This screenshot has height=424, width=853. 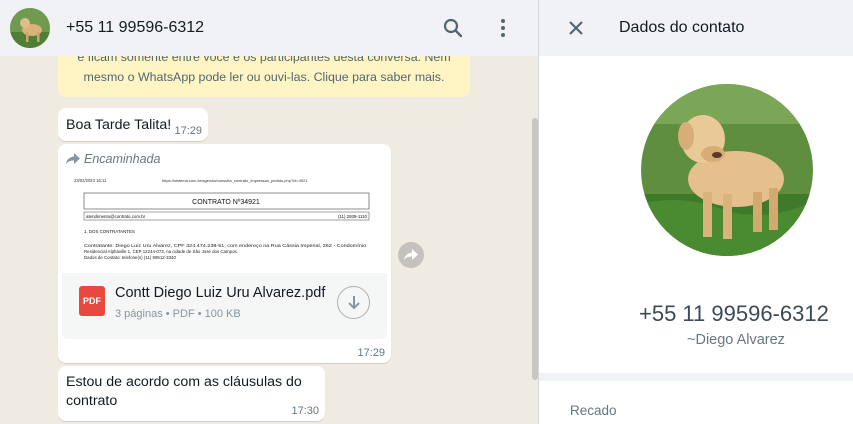 I want to click on menu-icon, so click(x=503, y=28).